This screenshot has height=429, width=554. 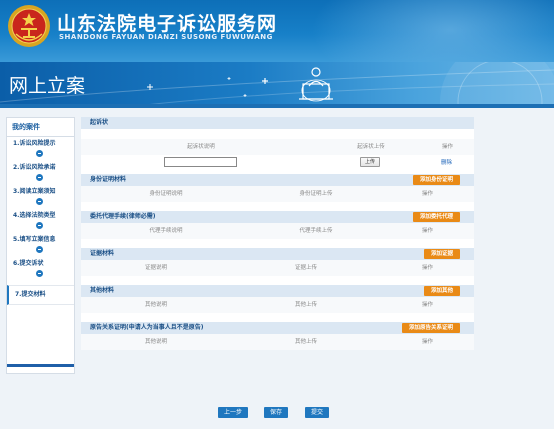 What do you see at coordinates (370, 162) in the screenshot?
I see `upload-button: 上传` at bounding box center [370, 162].